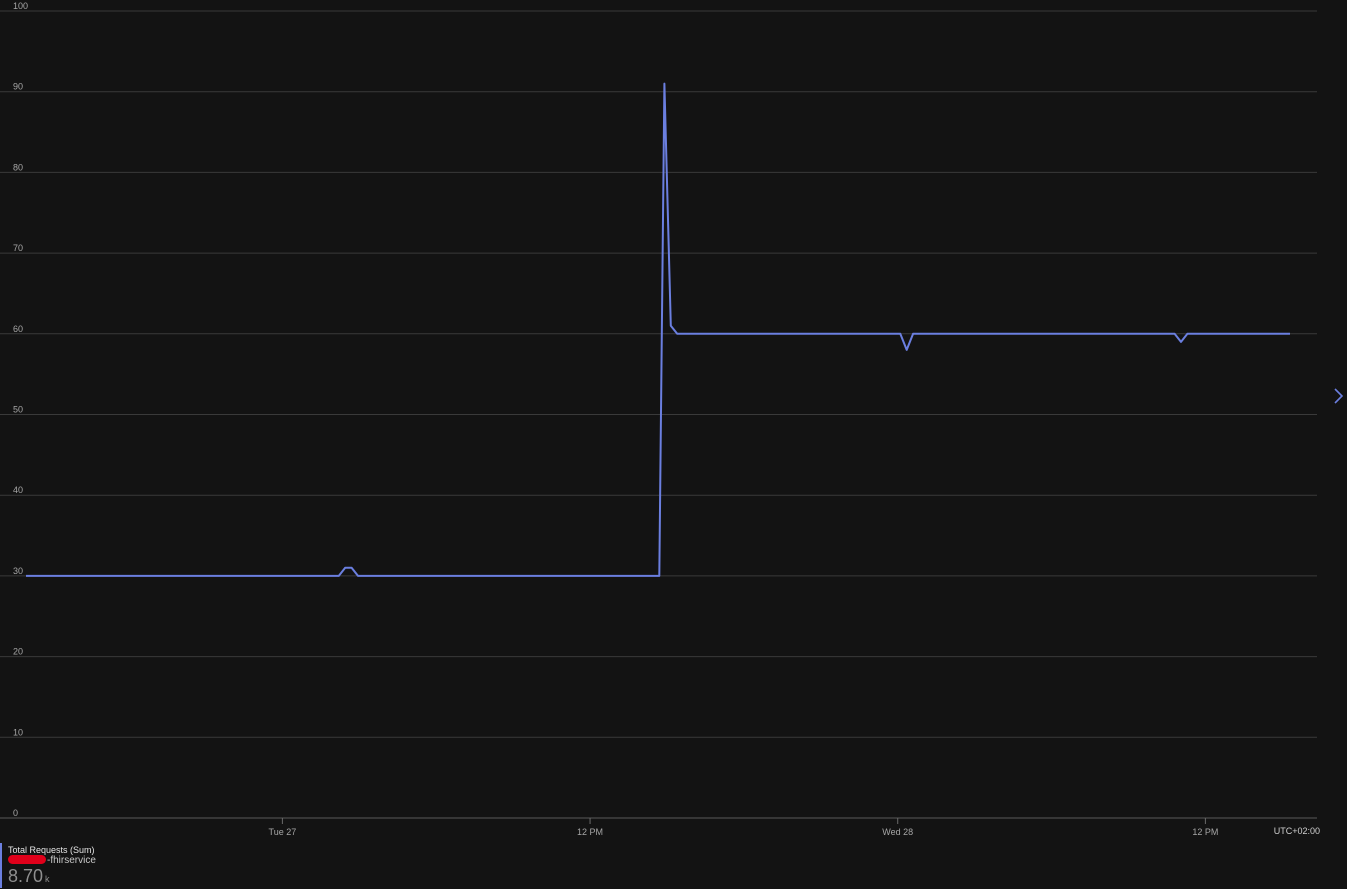  What do you see at coordinates (18, 167) in the screenshot?
I see `y-tick-label: 80` at bounding box center [18, 167].